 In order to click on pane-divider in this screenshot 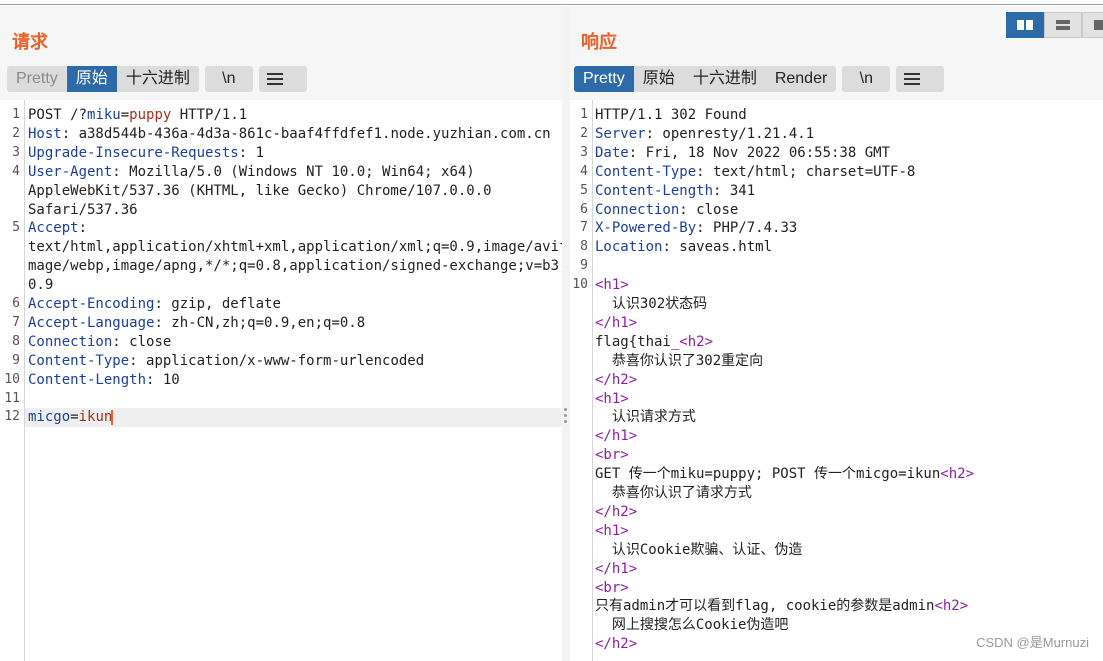, I will do `click(566, 333)`.